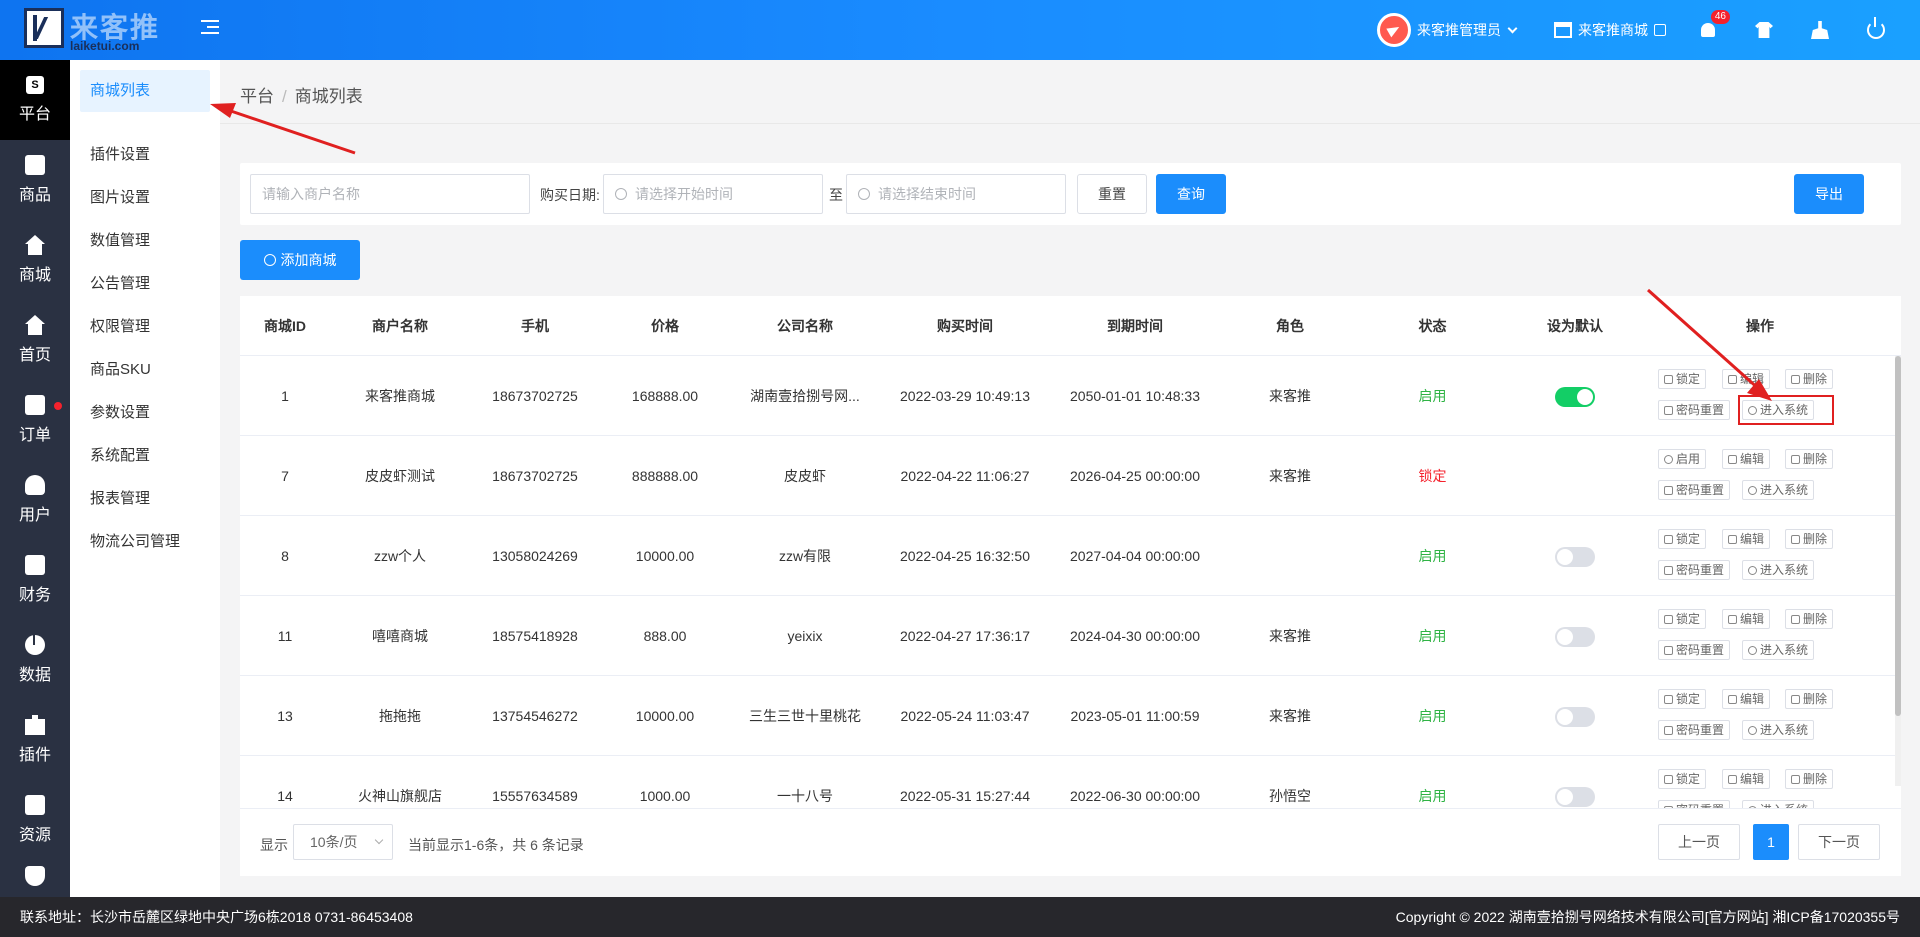 This screenshot has height=937, width=1920. I want to click on cell-buy-time: 2022-05-24 11:03:47, so click(965, 716).